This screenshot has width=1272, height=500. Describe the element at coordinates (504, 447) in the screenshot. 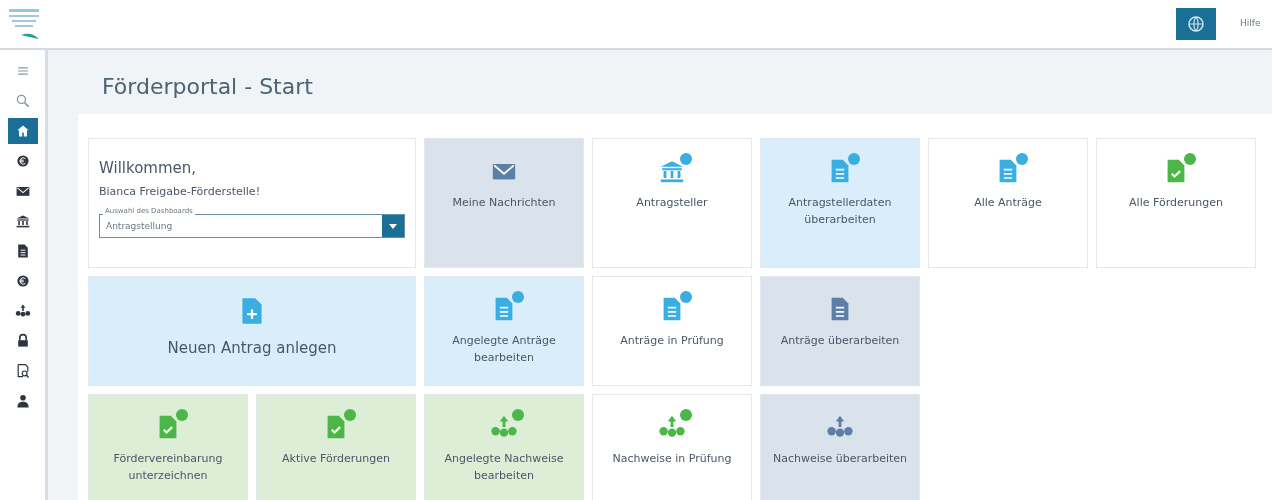

I see `dashboard-tile: Angelegte Nachweise bearbeiten` at that location.